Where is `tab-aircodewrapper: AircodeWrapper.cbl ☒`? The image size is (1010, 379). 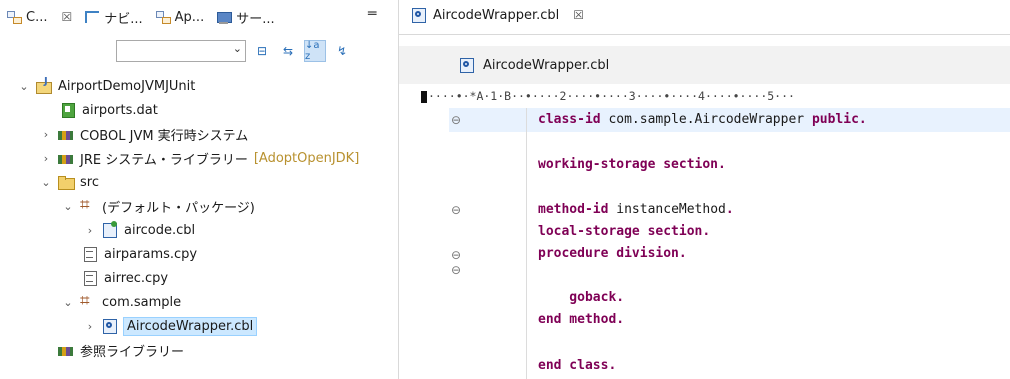
tab-aircodewrapper: AircodeWrapper.cbl ☒ is located at coordinates (497, 15).